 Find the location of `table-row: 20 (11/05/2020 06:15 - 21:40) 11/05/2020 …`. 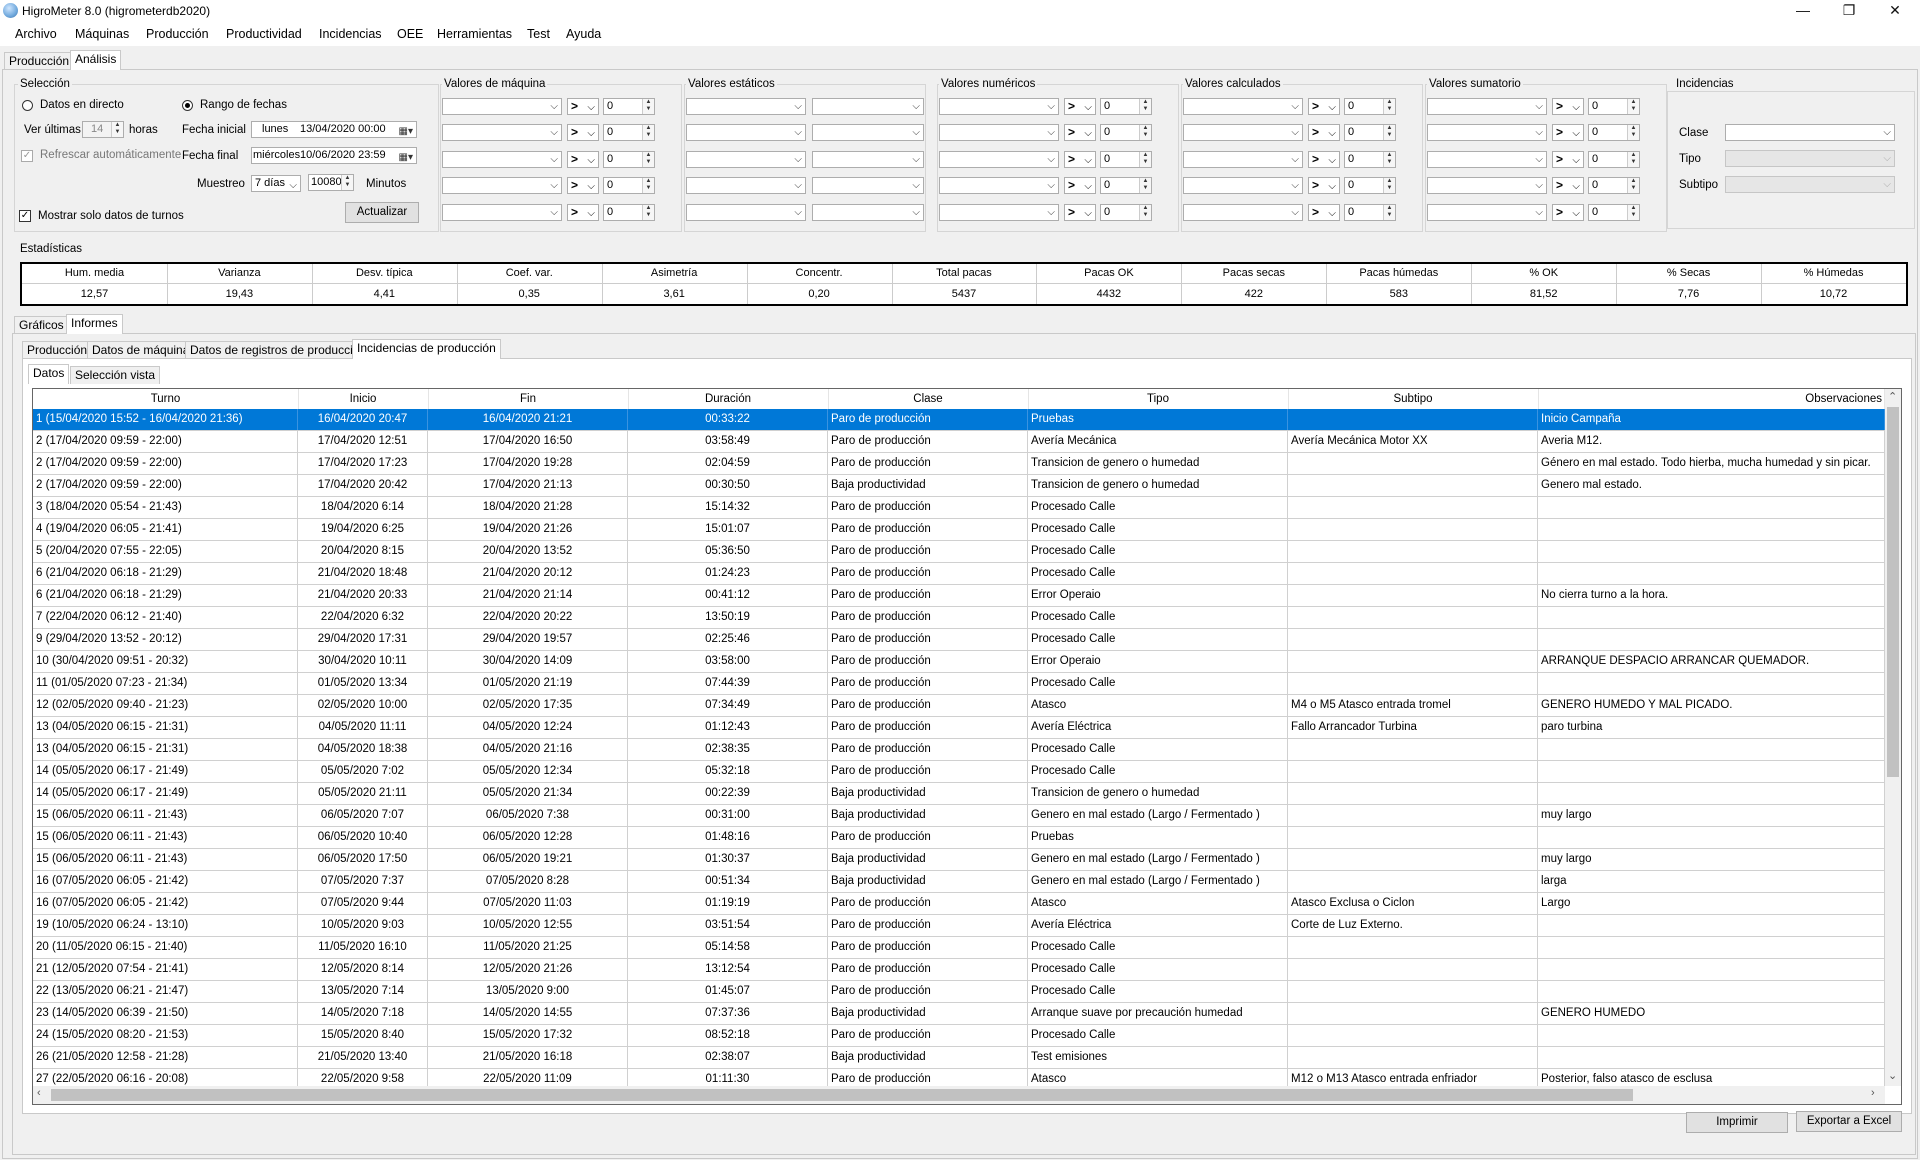

table-row: 20 (11/05/2020 06:15 - 21:40) 11/05/2020 … is located at coordinates (959, 948).